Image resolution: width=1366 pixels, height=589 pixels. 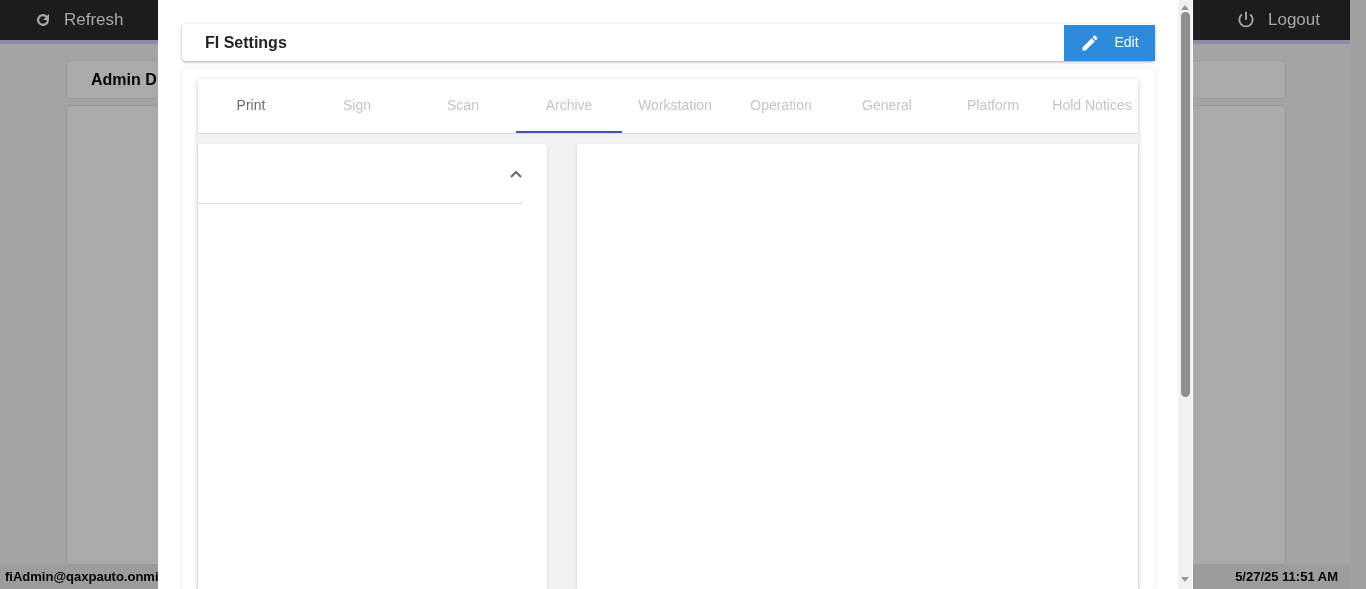 I want to click on date-time: 5/27/25 11:51 AM, so click(x=1286, y=577).